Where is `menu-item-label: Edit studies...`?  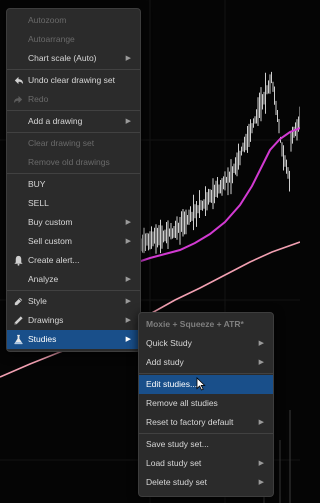
menu-item-label: Edit studies... is located at coordinates (172, 384).